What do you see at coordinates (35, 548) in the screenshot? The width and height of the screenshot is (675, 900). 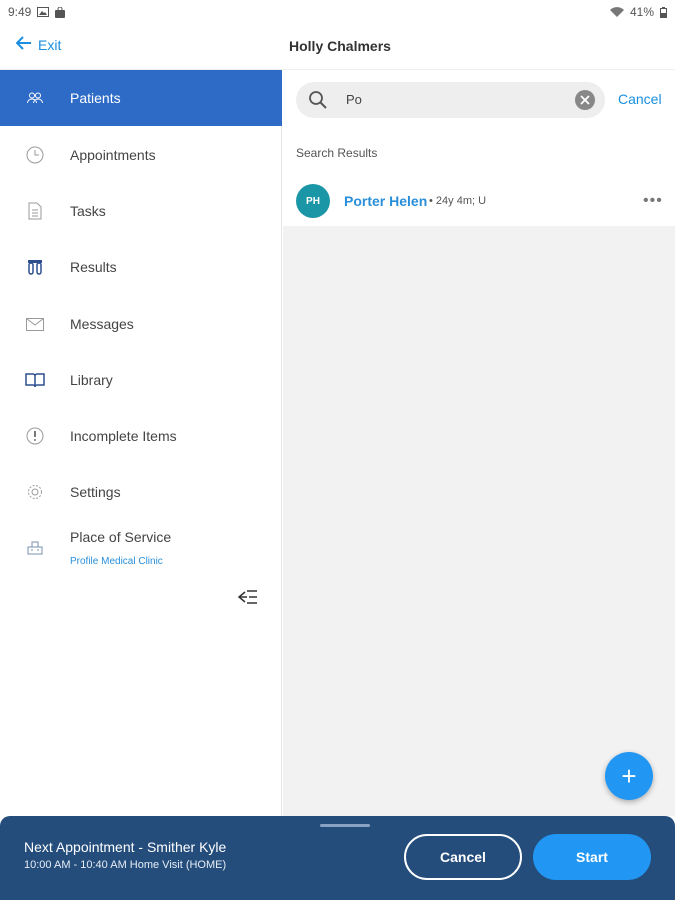 I see `building-icon` at bounding box center [35, 548].